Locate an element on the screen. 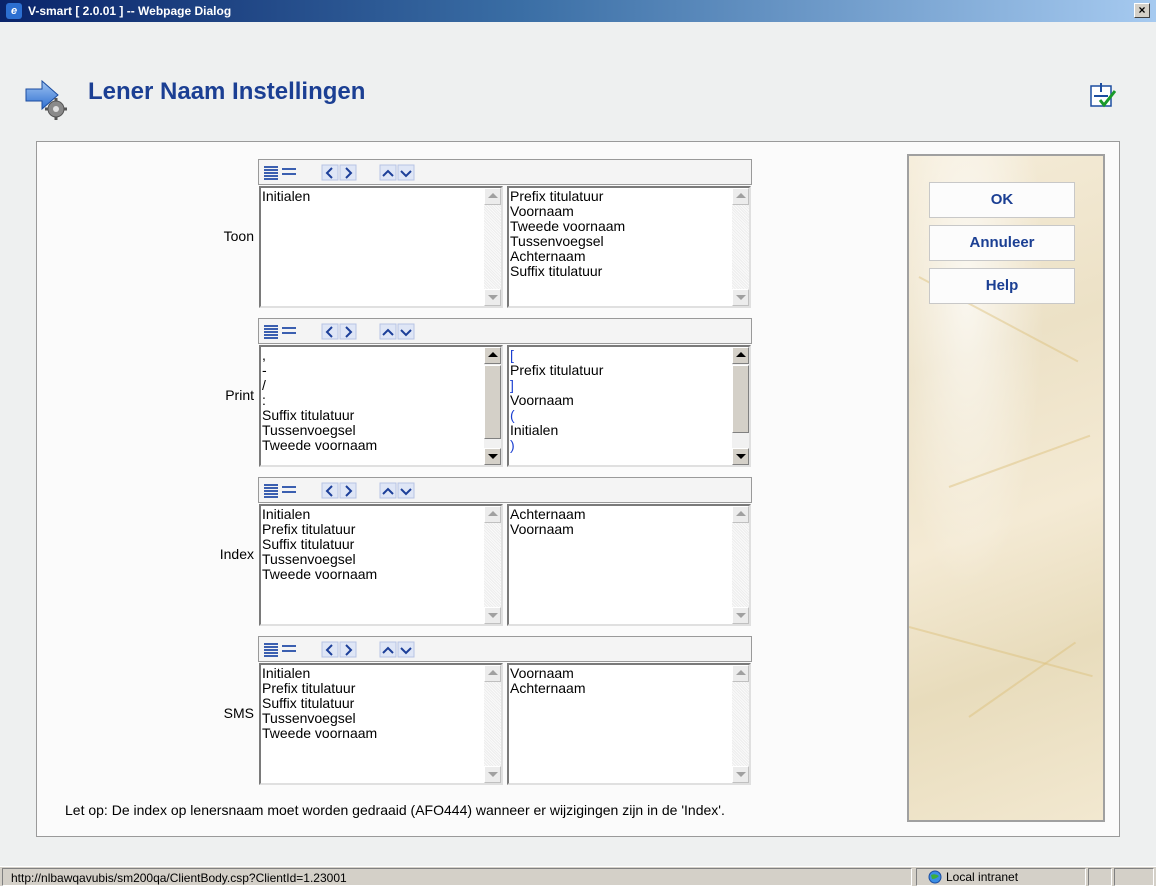 This screenshot has width=1156, height=886. resize-grip is located at coordinates (1134, 877).